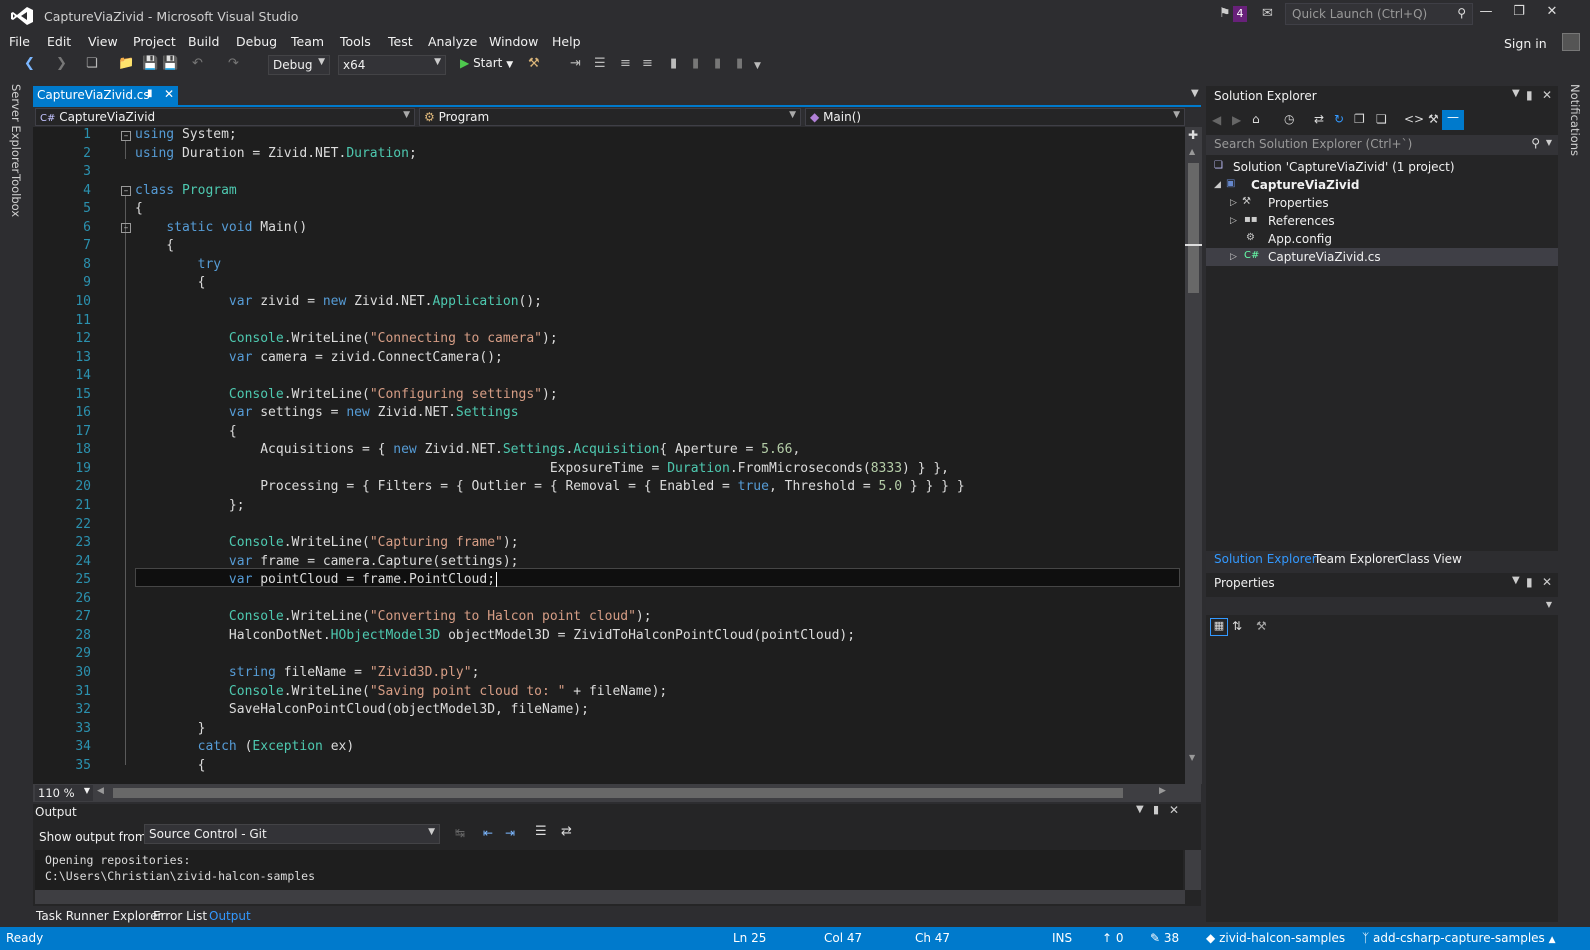 The width and height of the screenshot is (1590, 950). I want to click on editor-vertical-scrollbar: ✚ ▲ ▼, so click(1193, 455).